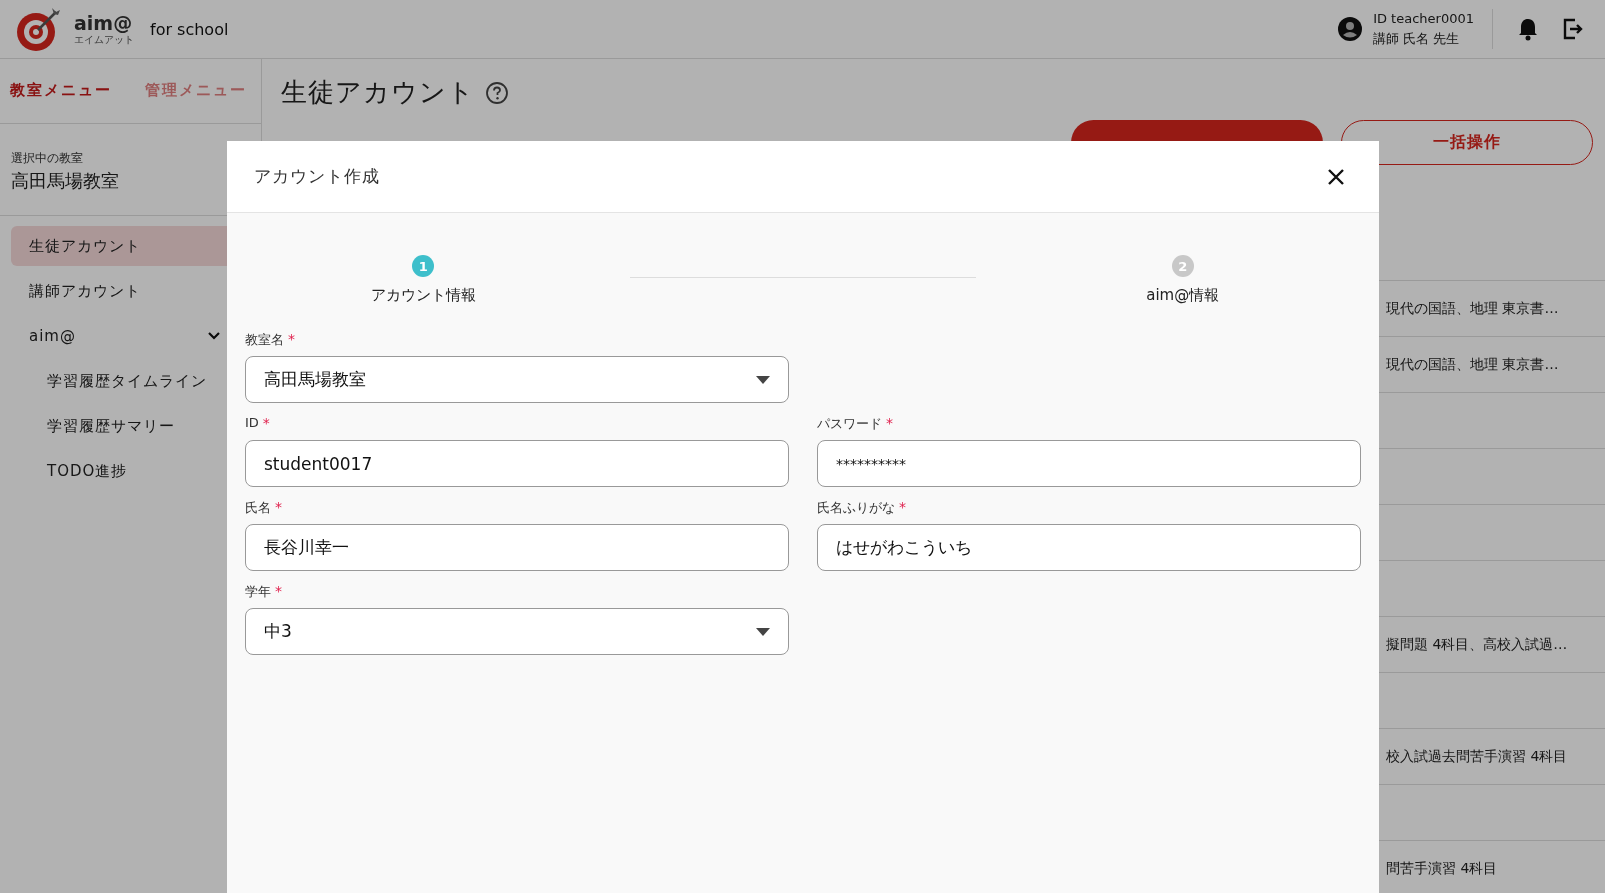  I want to click on step-label: アカウント情報, so click(423, 295).